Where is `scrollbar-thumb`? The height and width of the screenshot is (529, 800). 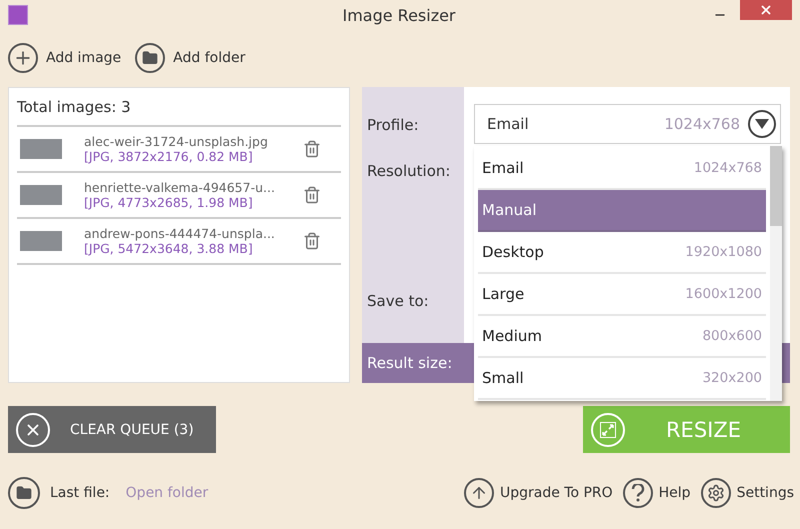
scrollbar-thumb is located at coordinates (776, 186).